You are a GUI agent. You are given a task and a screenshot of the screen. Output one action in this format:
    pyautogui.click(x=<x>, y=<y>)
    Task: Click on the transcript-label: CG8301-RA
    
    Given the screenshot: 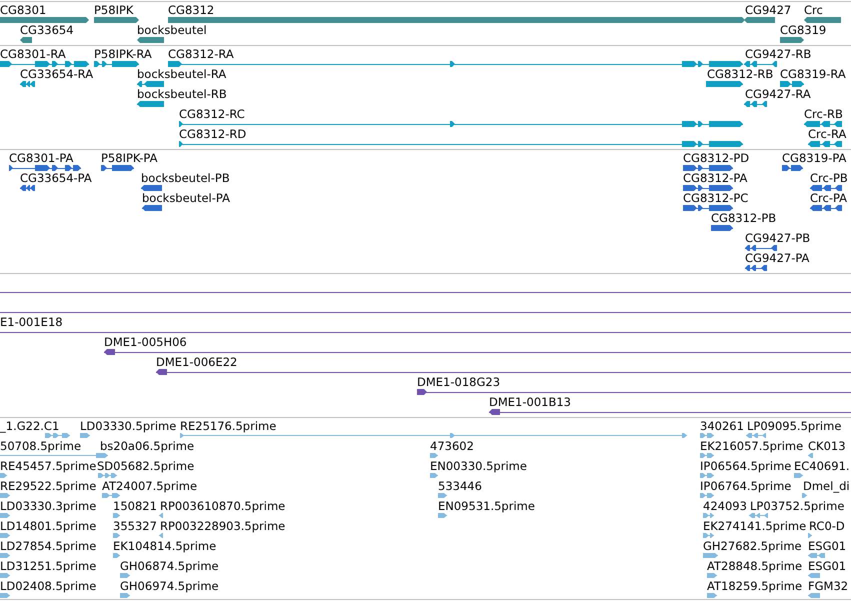 What is the action you would take?
    pyautogui.click(x=33, y=54)
    